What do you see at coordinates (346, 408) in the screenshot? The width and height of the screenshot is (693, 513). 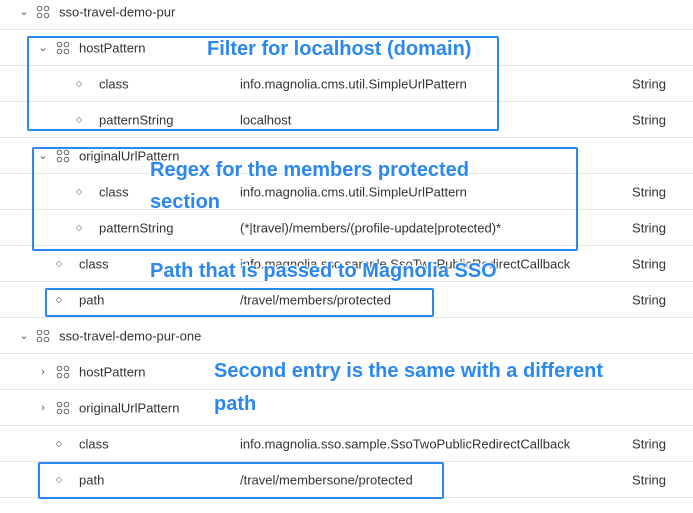 I see `tree-row-originalurlpattern: › originalUrlPattern` at bounding box center [346, 408].